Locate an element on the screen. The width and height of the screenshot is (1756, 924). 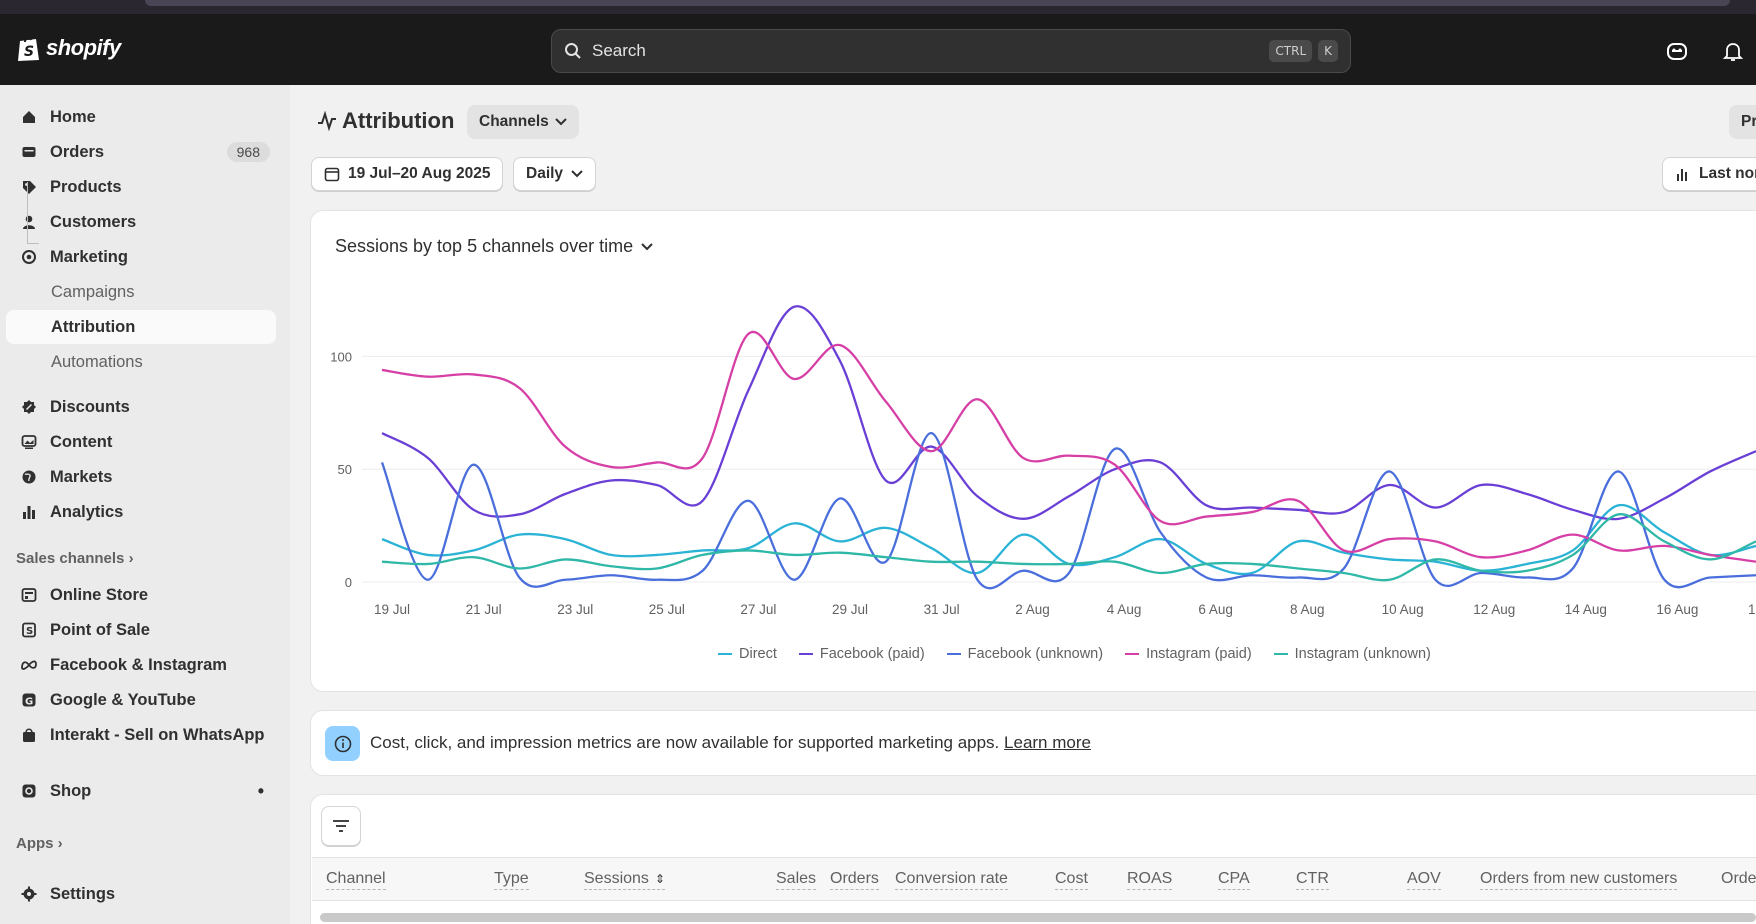
browser-tab-strip is located at coordinates (937, 3).